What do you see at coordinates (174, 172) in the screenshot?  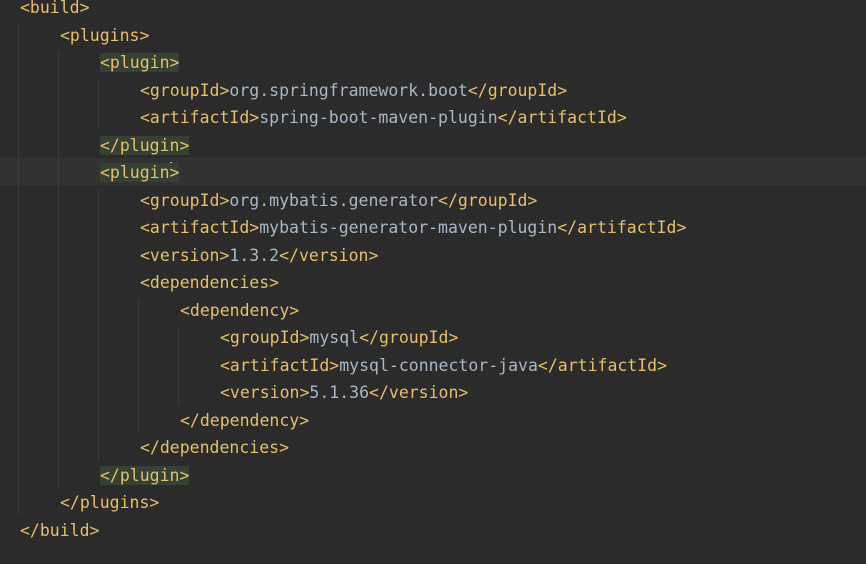 I see `xml-tag: >` at bounding box center [174, 172].